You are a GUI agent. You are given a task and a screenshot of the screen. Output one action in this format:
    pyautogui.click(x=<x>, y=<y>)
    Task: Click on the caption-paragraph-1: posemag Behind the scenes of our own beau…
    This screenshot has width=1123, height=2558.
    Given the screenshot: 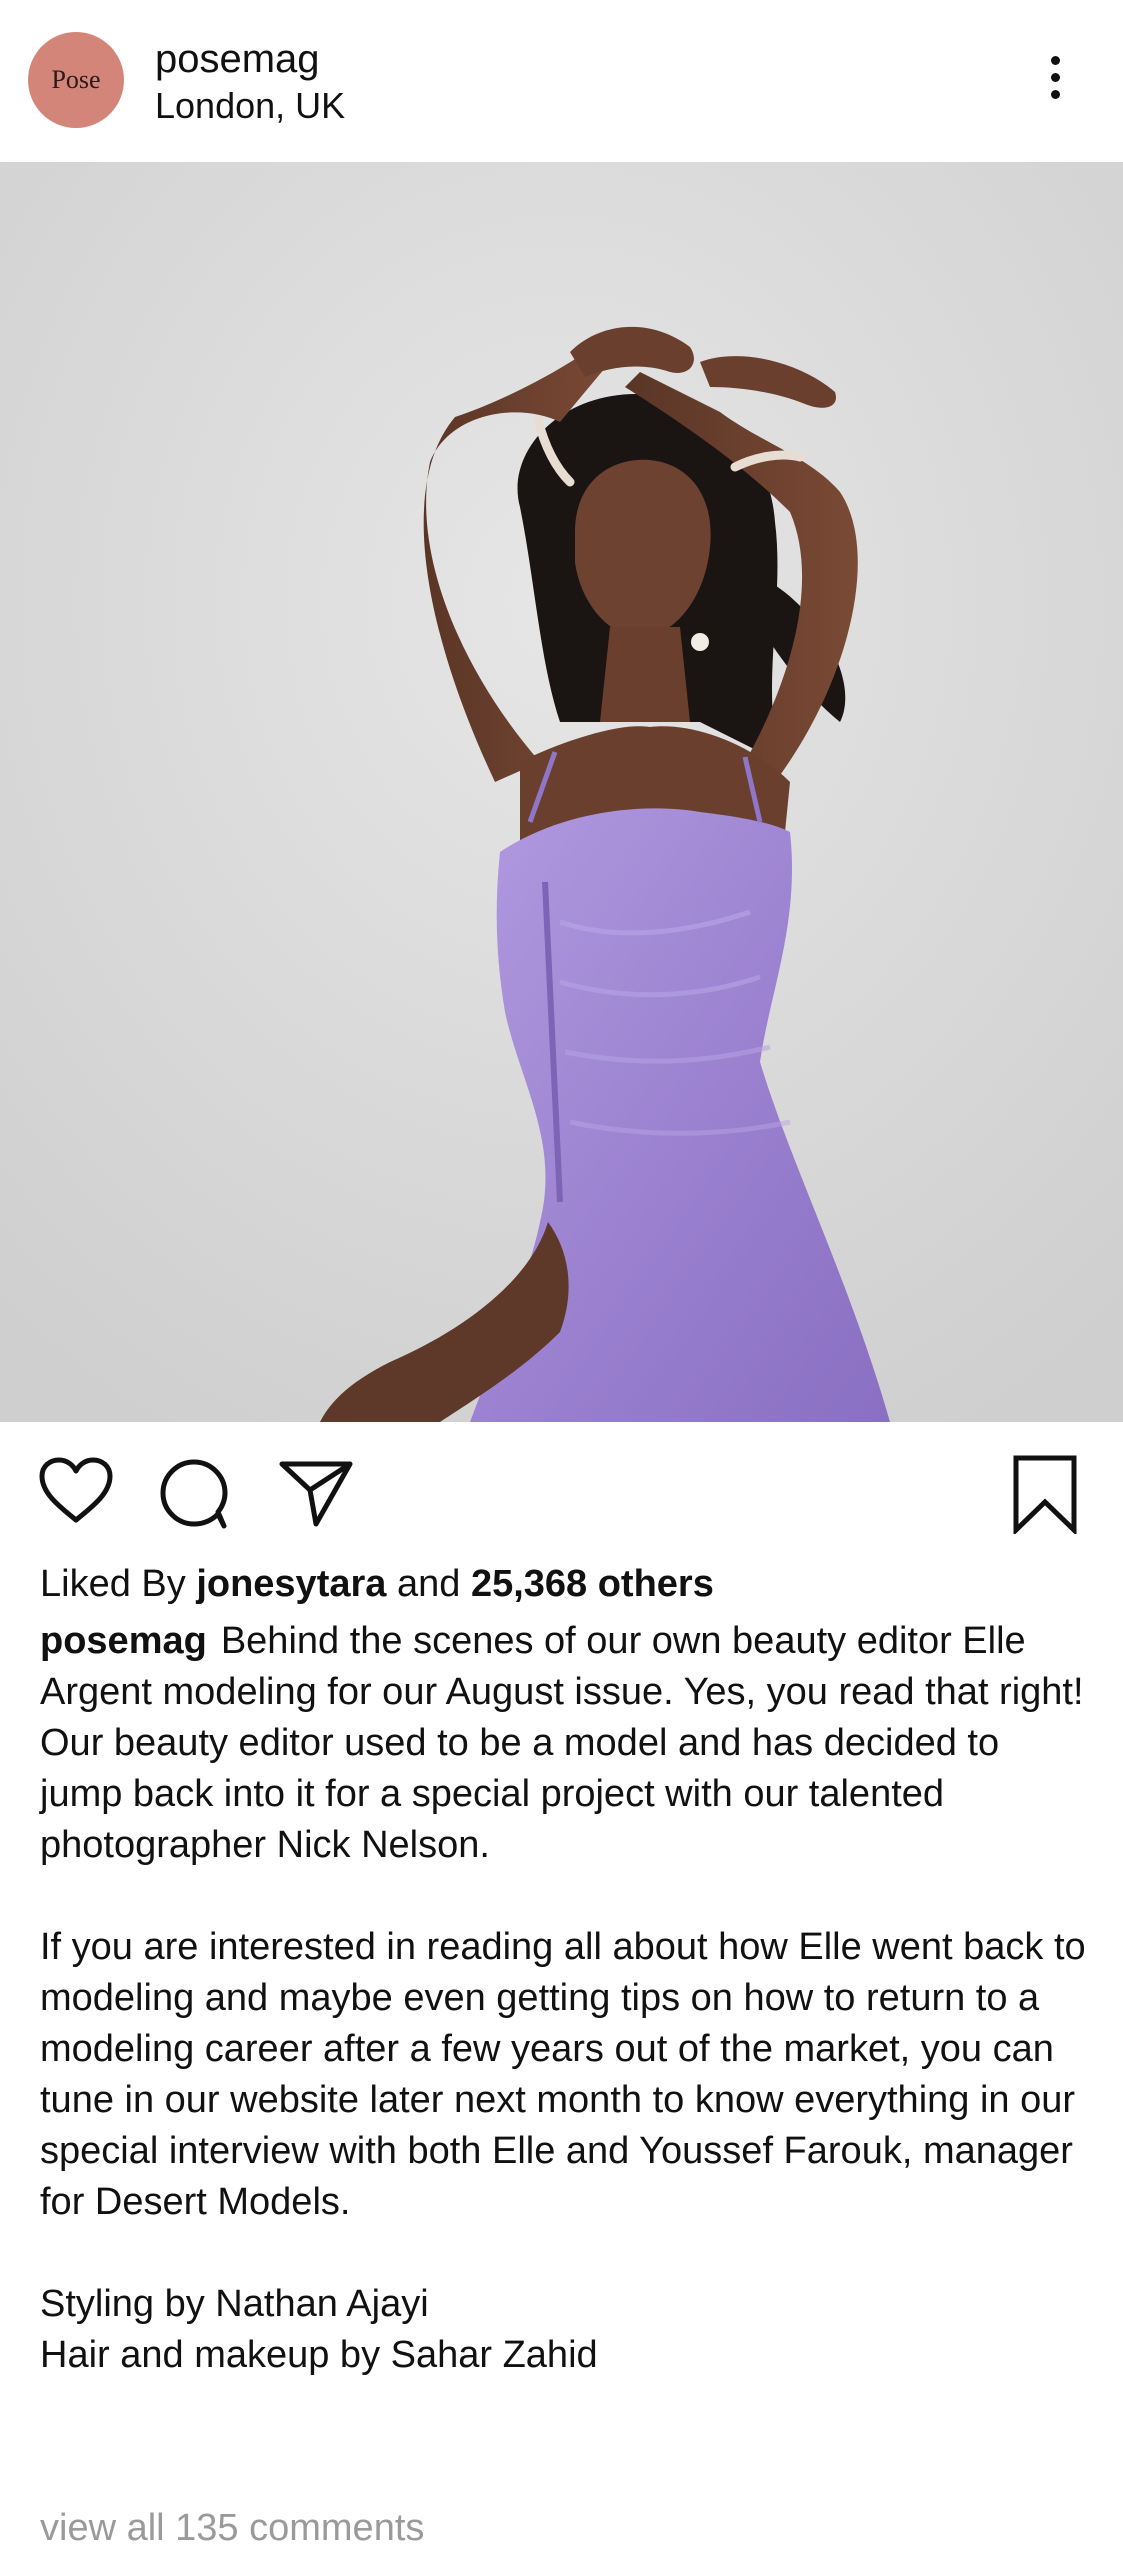 What is the action you would take?
    pyautogui.click(x=565, y=1743)
    